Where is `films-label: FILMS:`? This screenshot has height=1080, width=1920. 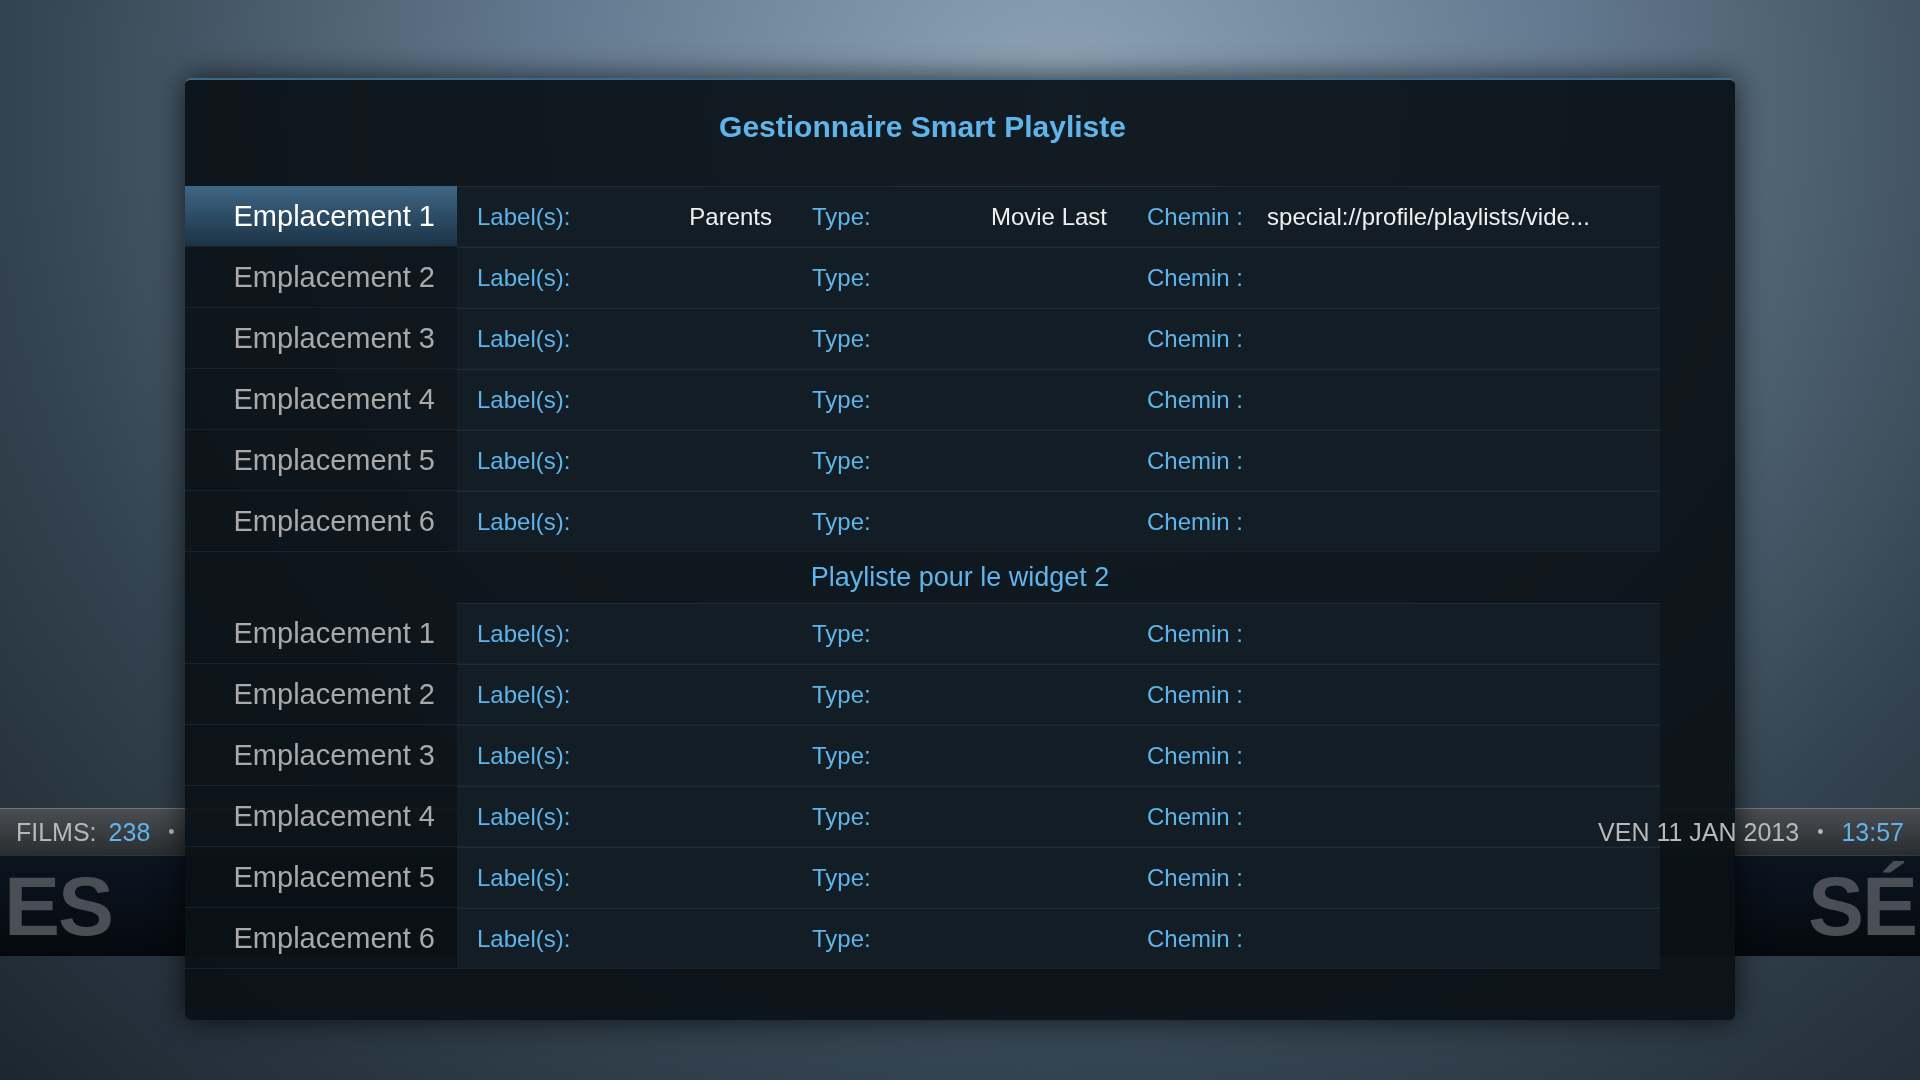 films-label: FILMS: is located at coordinates (56, 832).